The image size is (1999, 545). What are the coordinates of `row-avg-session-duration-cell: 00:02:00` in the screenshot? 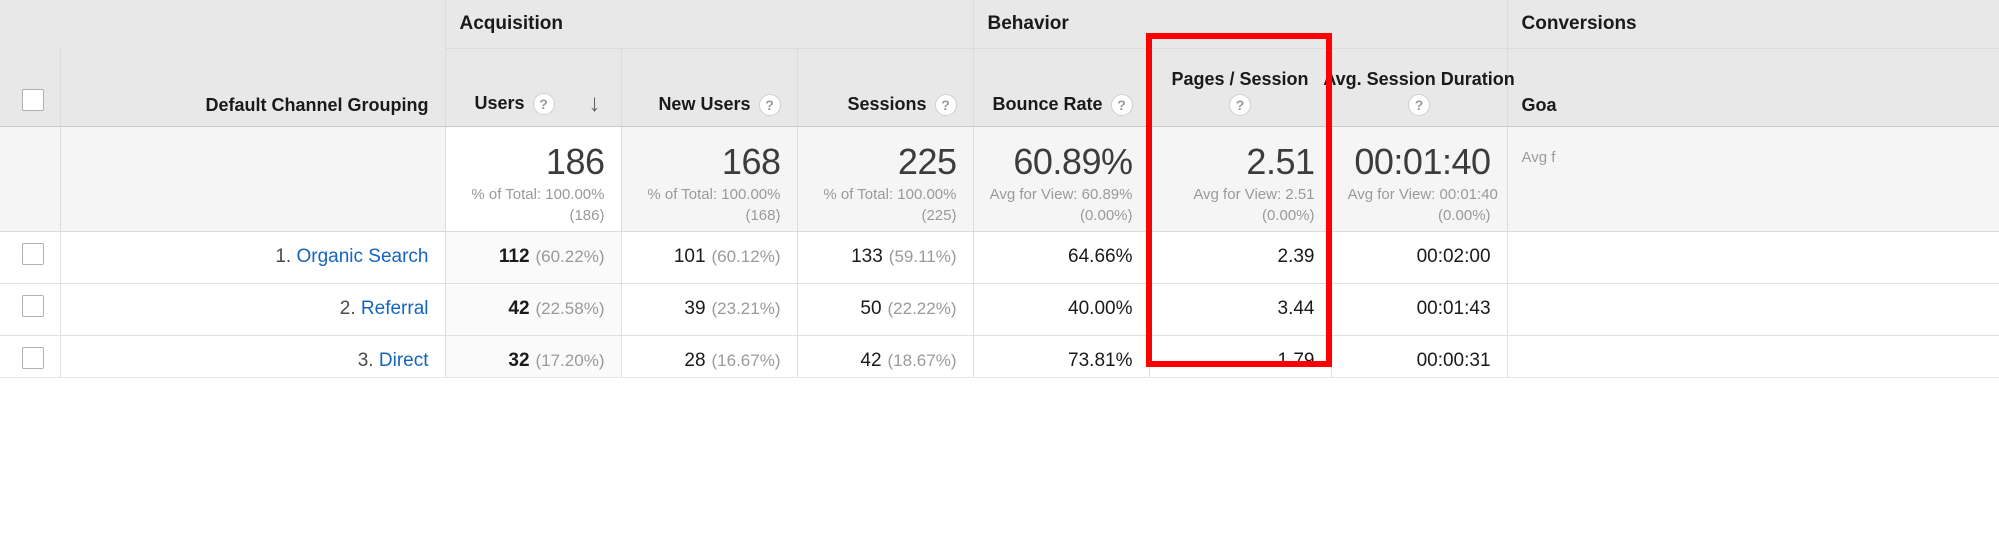 It's located at (1419, 257).